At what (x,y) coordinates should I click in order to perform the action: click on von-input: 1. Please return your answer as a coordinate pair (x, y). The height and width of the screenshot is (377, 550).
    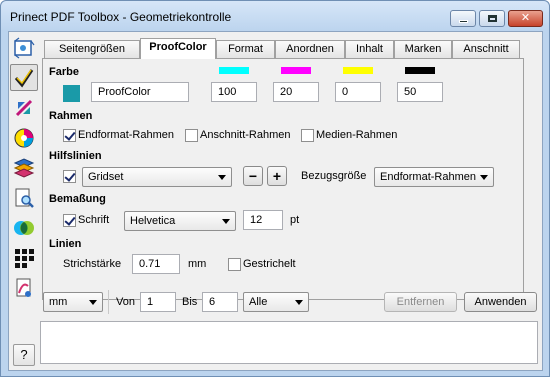
    Looking at the image, I should click on (158, 302).